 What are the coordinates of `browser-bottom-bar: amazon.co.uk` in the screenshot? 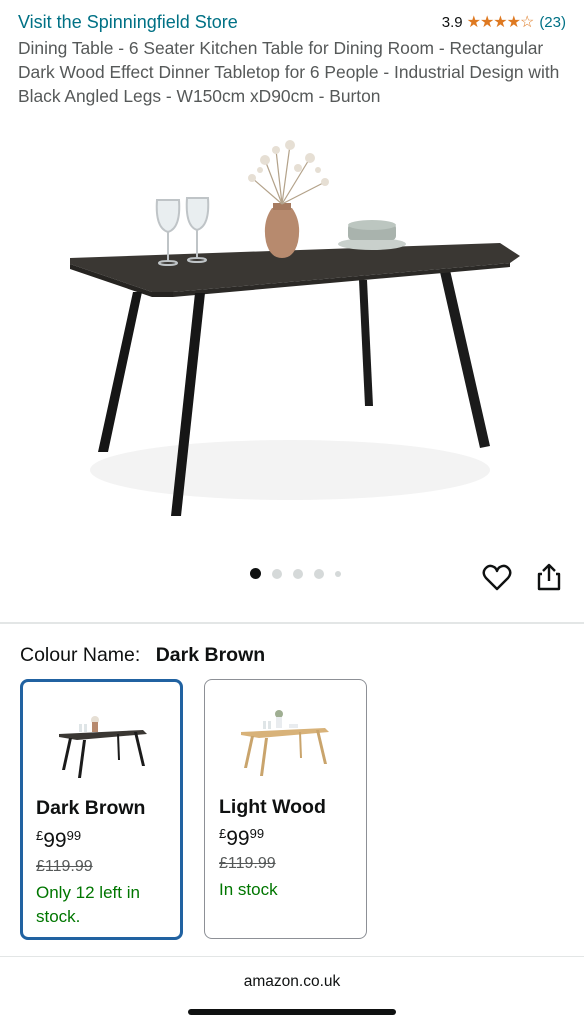 It's located at (292, 990).